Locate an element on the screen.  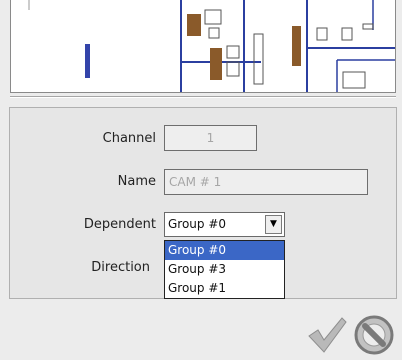
dropdown-option-group-3: Group #3 is located at coordinates (224, 269).